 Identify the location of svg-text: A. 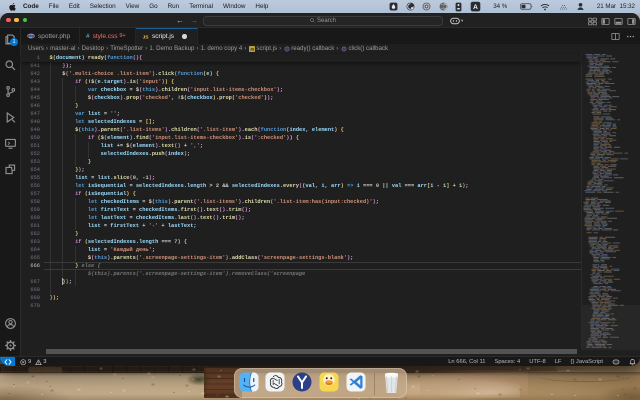
(475, 7).